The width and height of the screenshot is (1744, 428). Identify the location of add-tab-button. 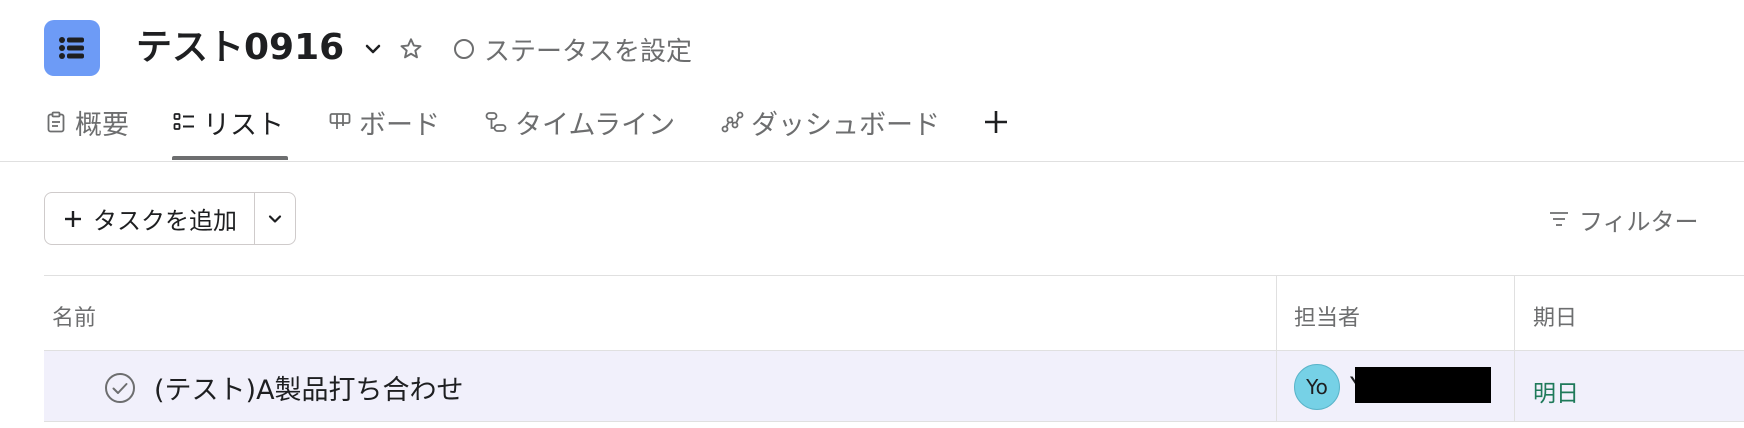
(996, 122).